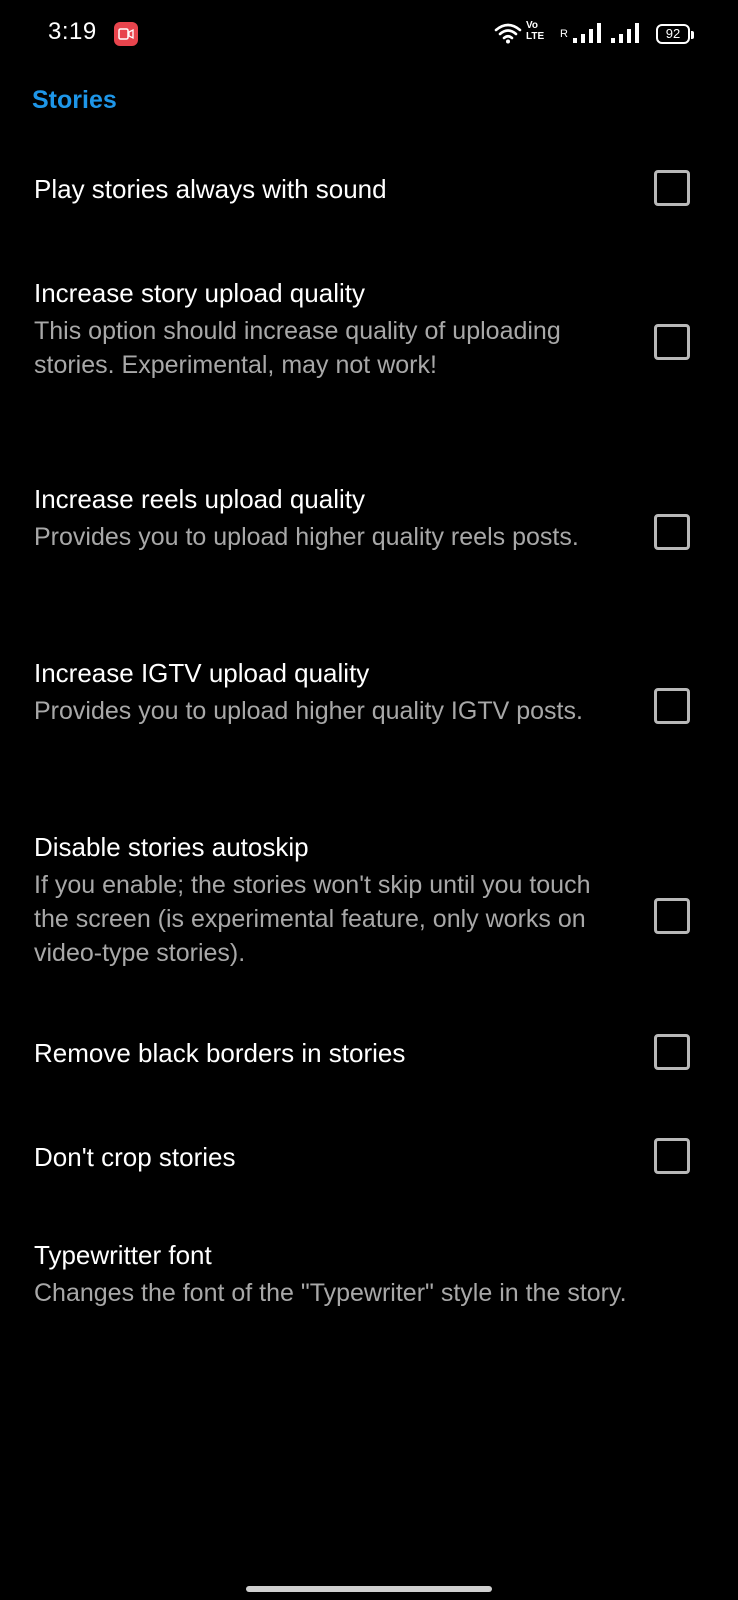  I want to click on volte-label-bottom: LTE, so click(535, 36).